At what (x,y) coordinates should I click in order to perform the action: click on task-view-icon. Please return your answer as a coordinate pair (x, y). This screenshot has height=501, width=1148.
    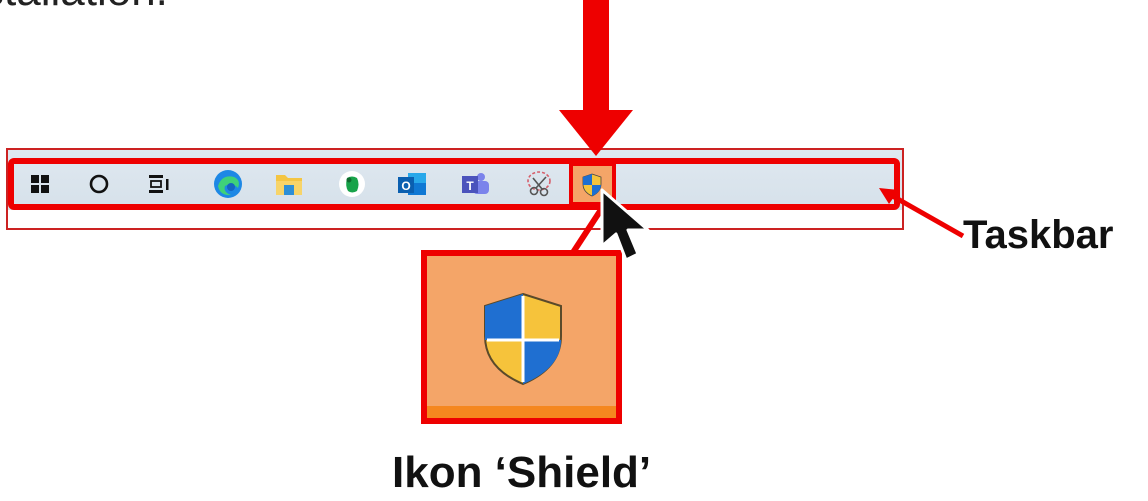
    Looking at the image, I should click on (159, 184).